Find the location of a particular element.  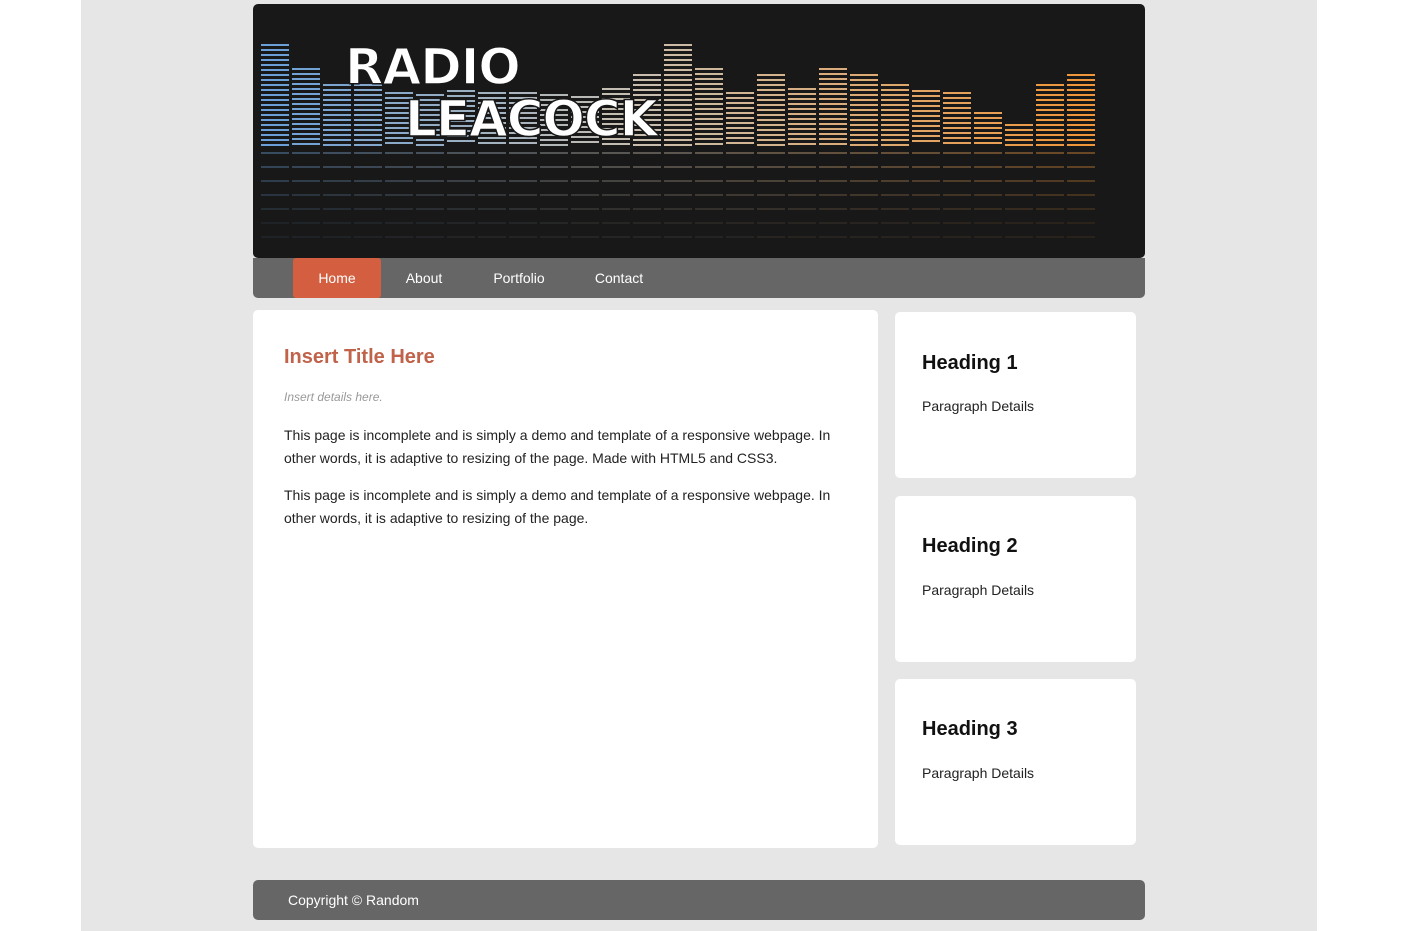

sidebar-paragraph: Paragraph Details is located at coordinates (978, 406).